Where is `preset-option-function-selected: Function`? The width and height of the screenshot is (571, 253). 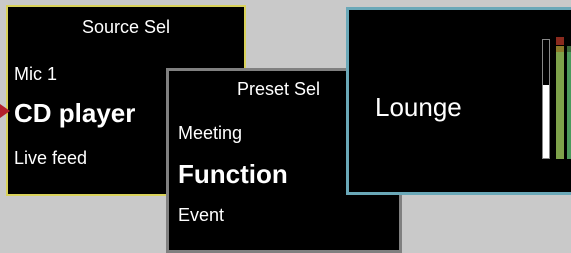 preset-option-function-selected: Function is located at coordinates (233, 174).